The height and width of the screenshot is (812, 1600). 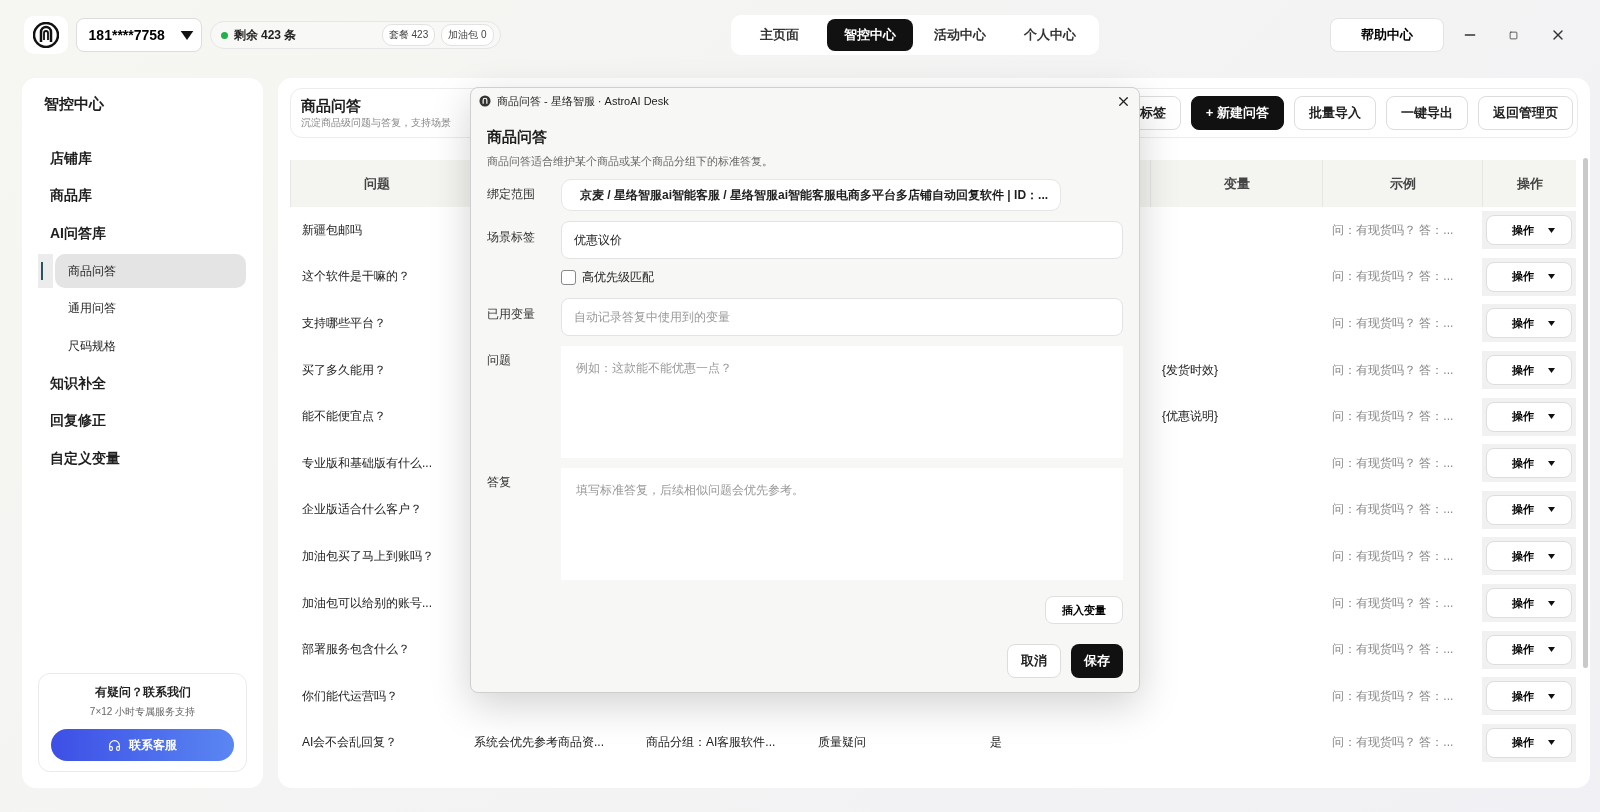 I want to click on table-cell-text: 能不能便宜点？, so click(x=344, y=417).